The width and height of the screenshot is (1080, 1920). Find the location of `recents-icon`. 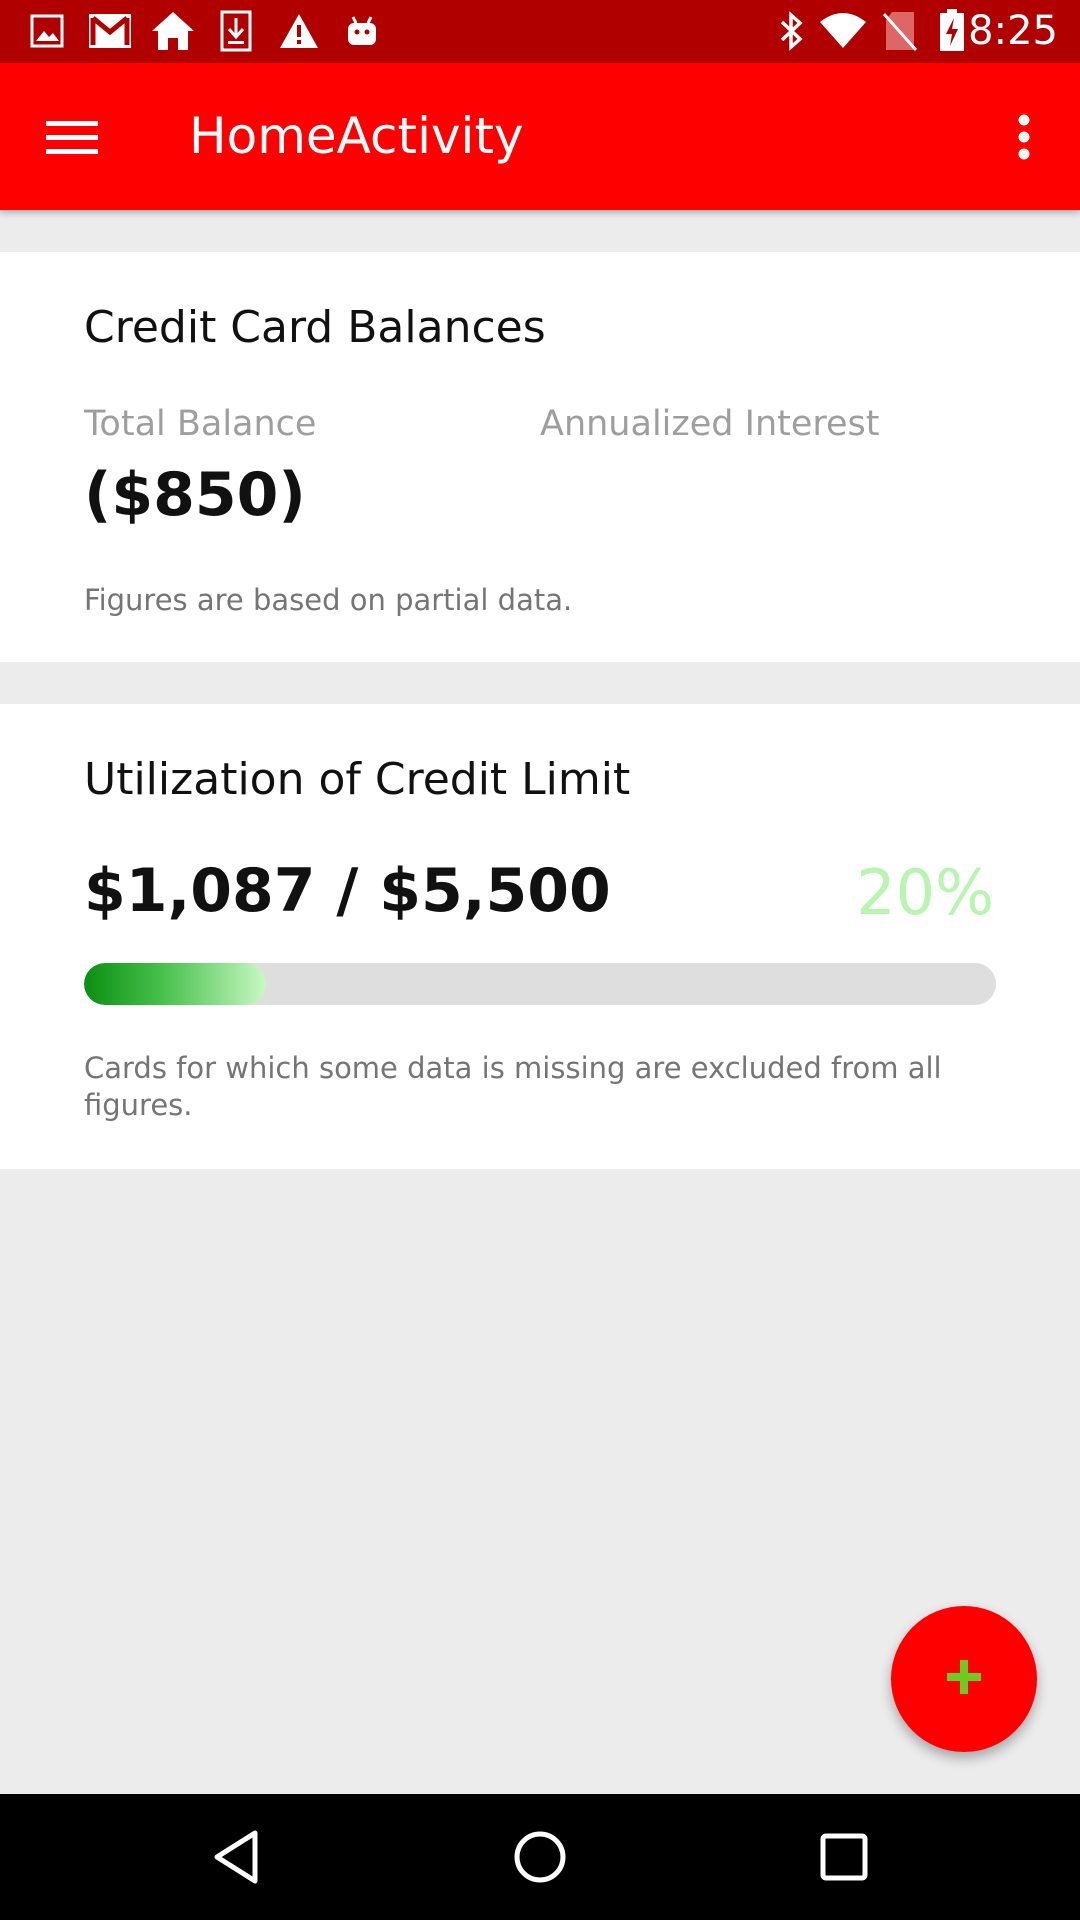

recents-icon is located at coordinates (844, 1857).